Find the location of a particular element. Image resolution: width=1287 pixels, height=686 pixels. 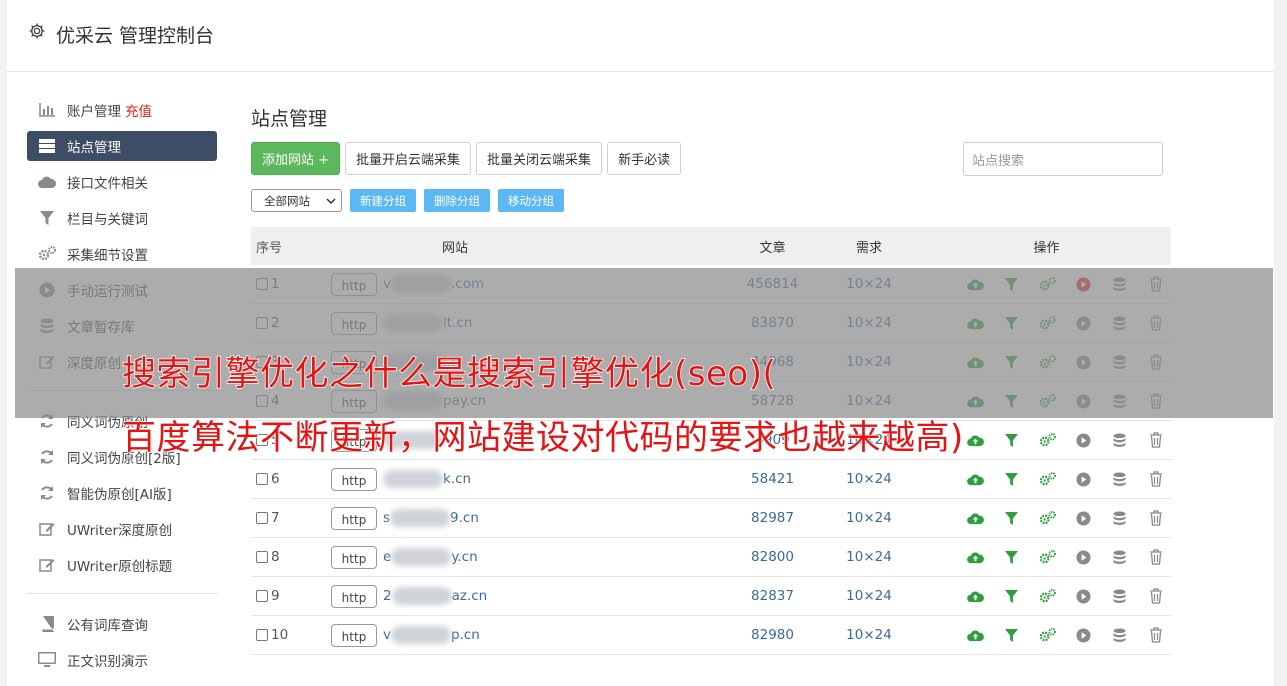

col-site-label: 网站 is located at coordinates (454, 248).